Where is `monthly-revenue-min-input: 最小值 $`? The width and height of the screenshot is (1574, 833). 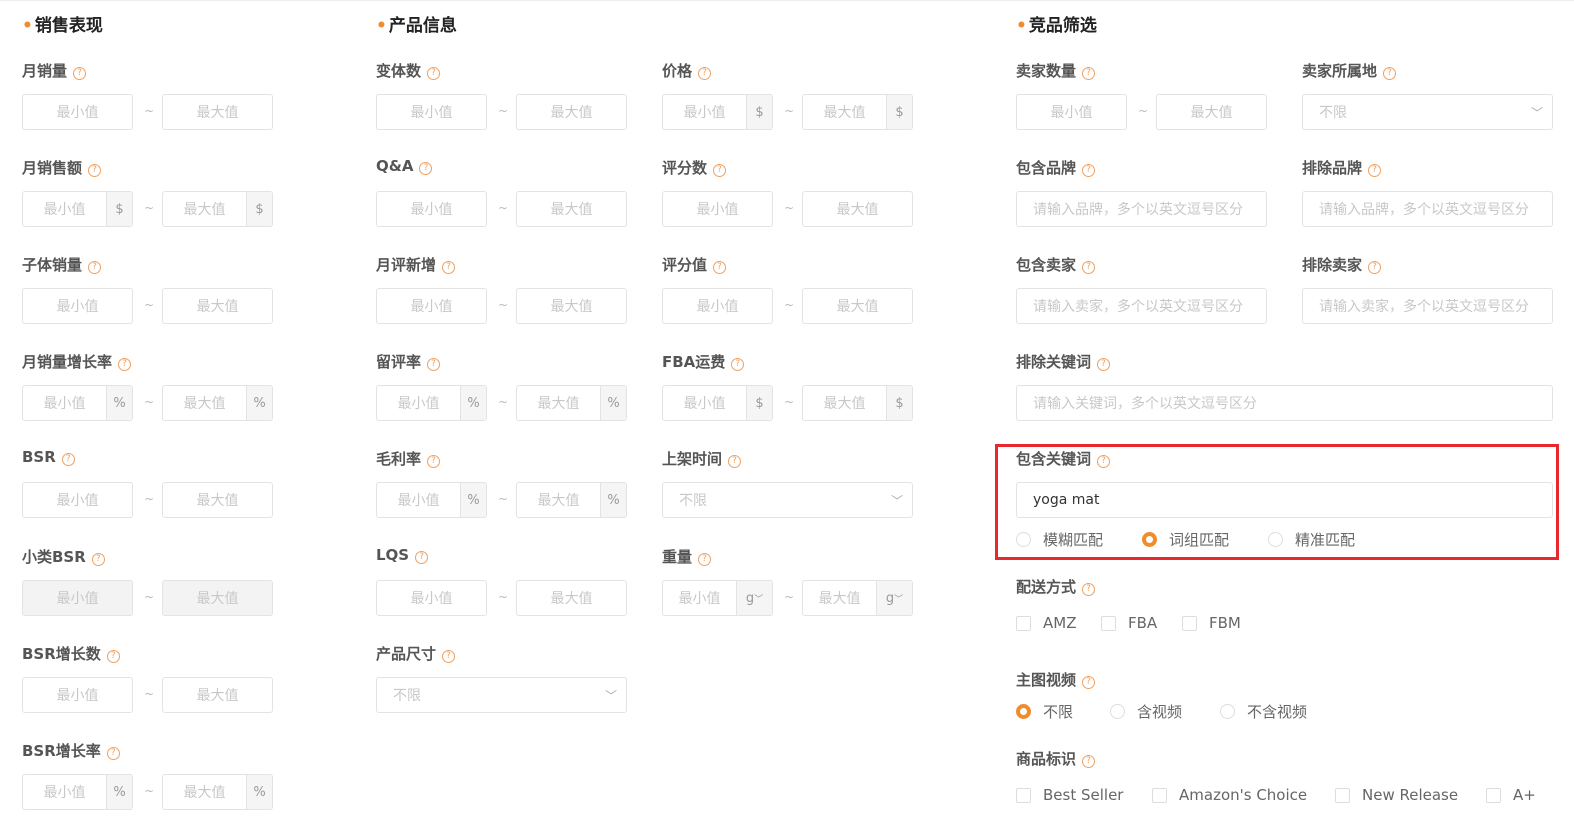 monthly-revenue-min-input: 最小值 $ is located at coordinates (77, 209).